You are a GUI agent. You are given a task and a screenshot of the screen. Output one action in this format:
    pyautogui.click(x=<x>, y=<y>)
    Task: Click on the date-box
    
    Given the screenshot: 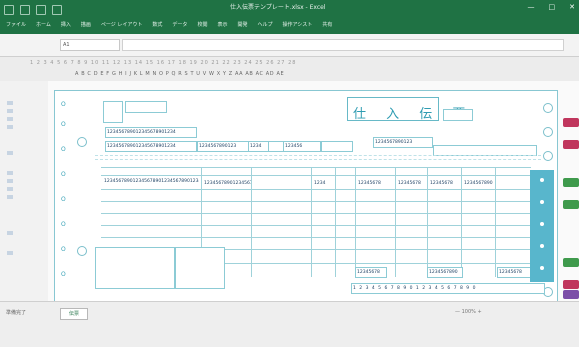 What is the action you would take?
    pyautogui.click(x=458, y=115)
    